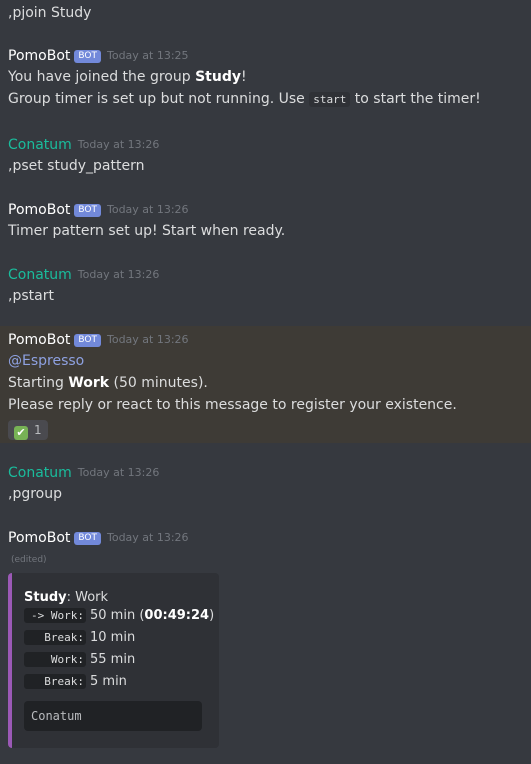 The height and width of the screenshot is (764, 531). Describe the element at coordinates (113, 716) in the screenshot. I see `member-list-codeblock: Conatum` at that location.